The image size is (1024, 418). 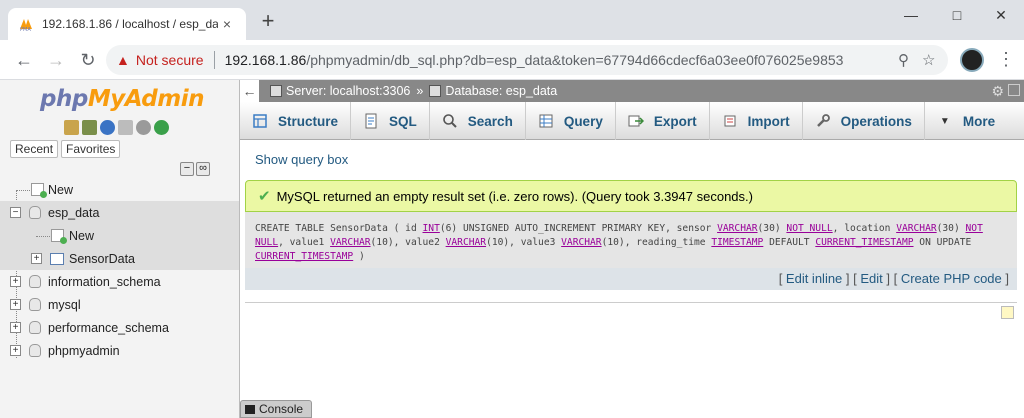 I want to click on tab-query: Query, so click(x=571, y=121).